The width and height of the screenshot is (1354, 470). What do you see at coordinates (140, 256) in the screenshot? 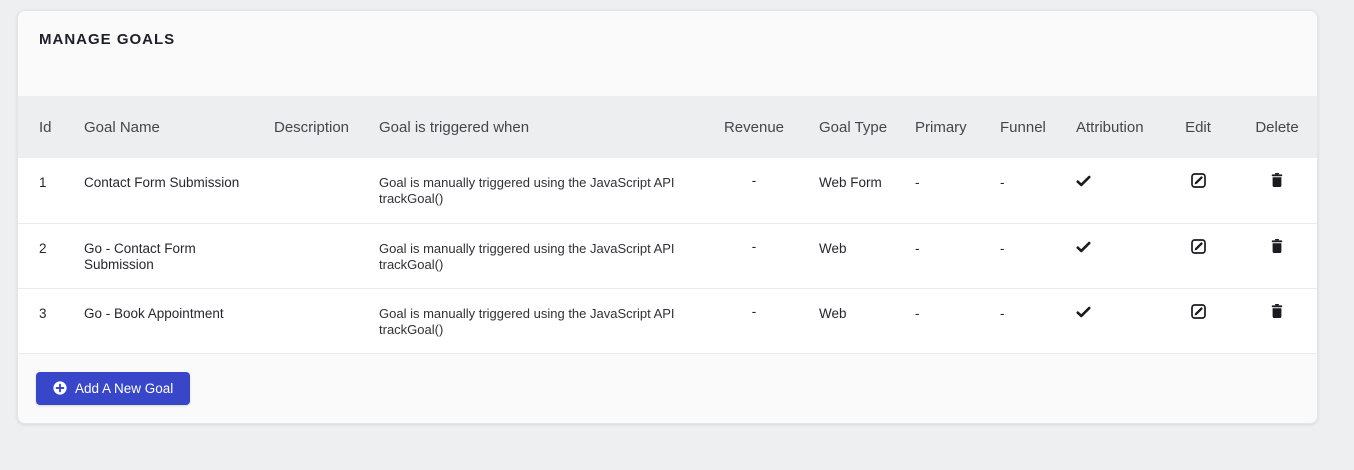
I see `goal-name: Go - Contact Form Submission` at bounding box center [140, 256].